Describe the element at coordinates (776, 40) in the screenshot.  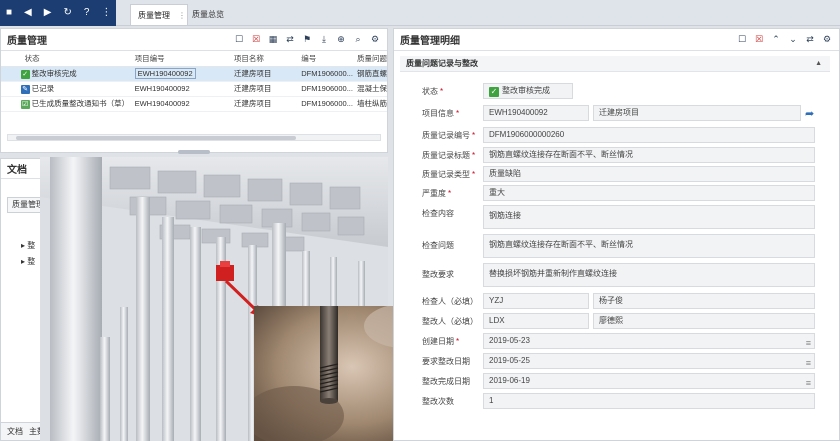
I see `collapse-all-icon: ⌃` at that location.